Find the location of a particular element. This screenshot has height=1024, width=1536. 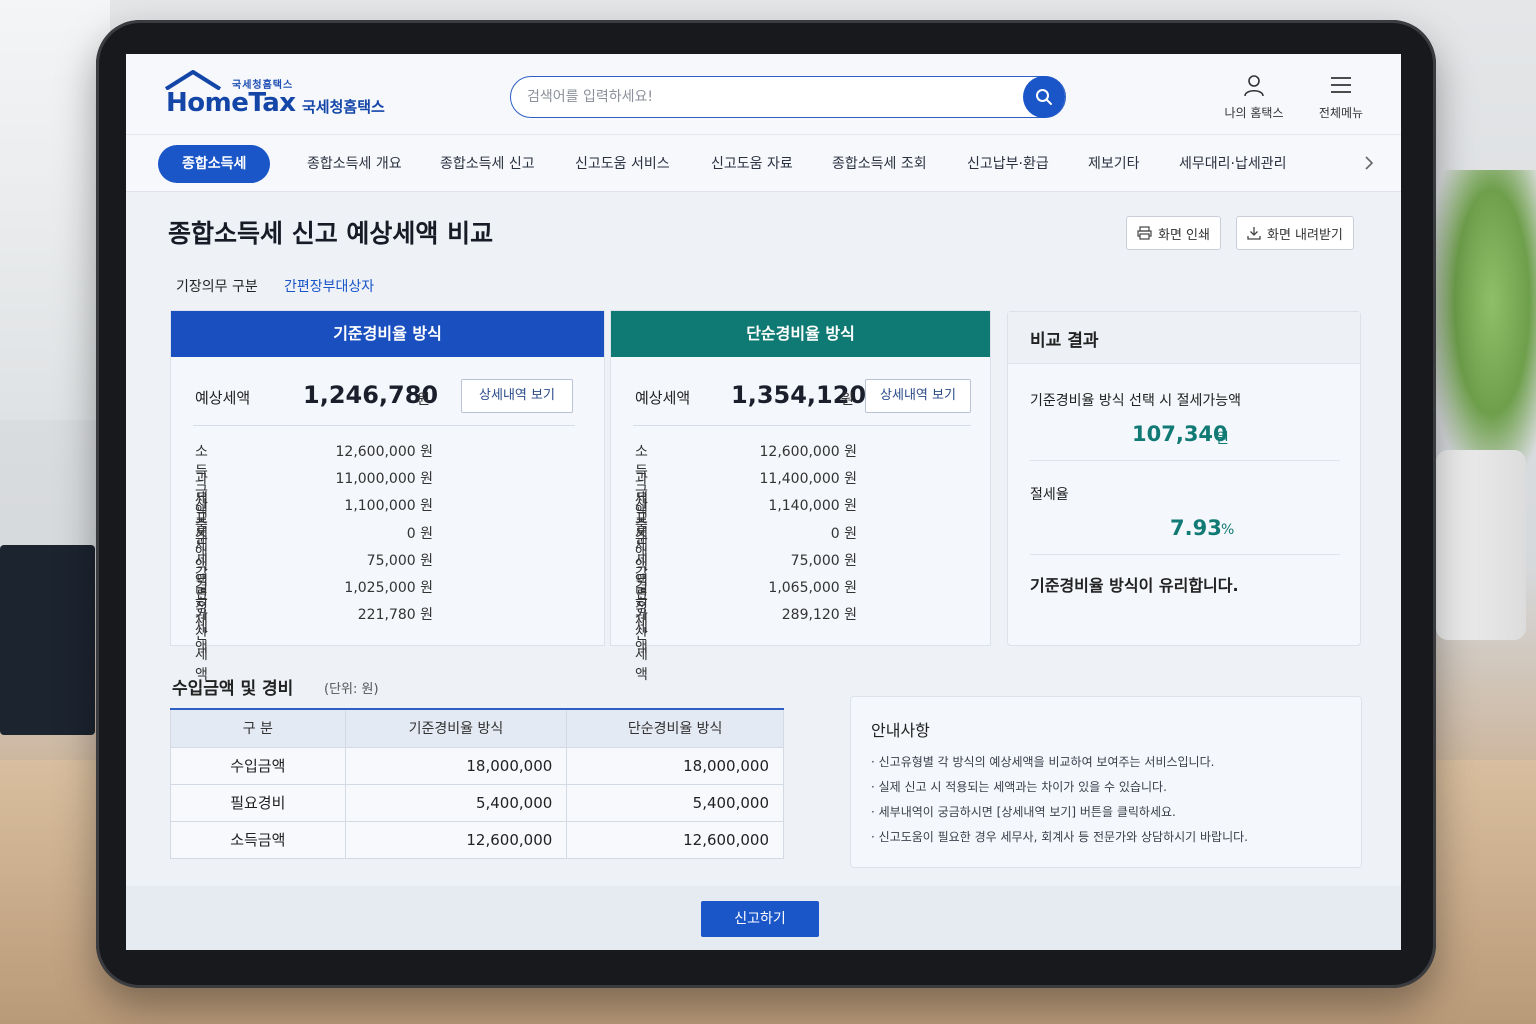

bookkeeping-duty-value: 간편장부대상자 is located at coordinates (329, 287).